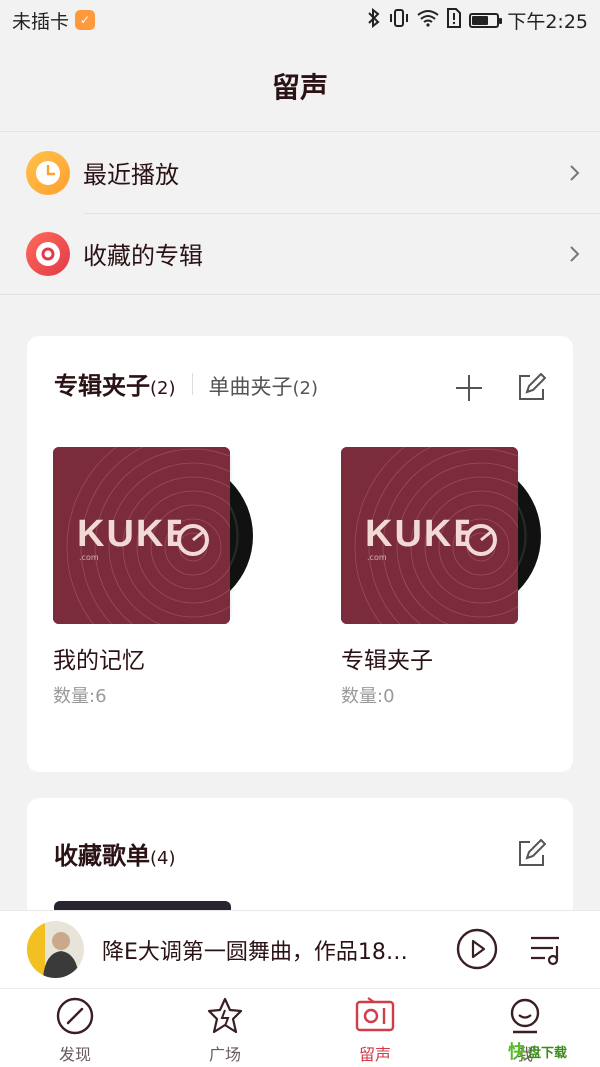 This screenshot has width=600, height=1067. Describe the element at coordinates (399, 20) in the screenshot. I see `vibrate-icon` at that location.